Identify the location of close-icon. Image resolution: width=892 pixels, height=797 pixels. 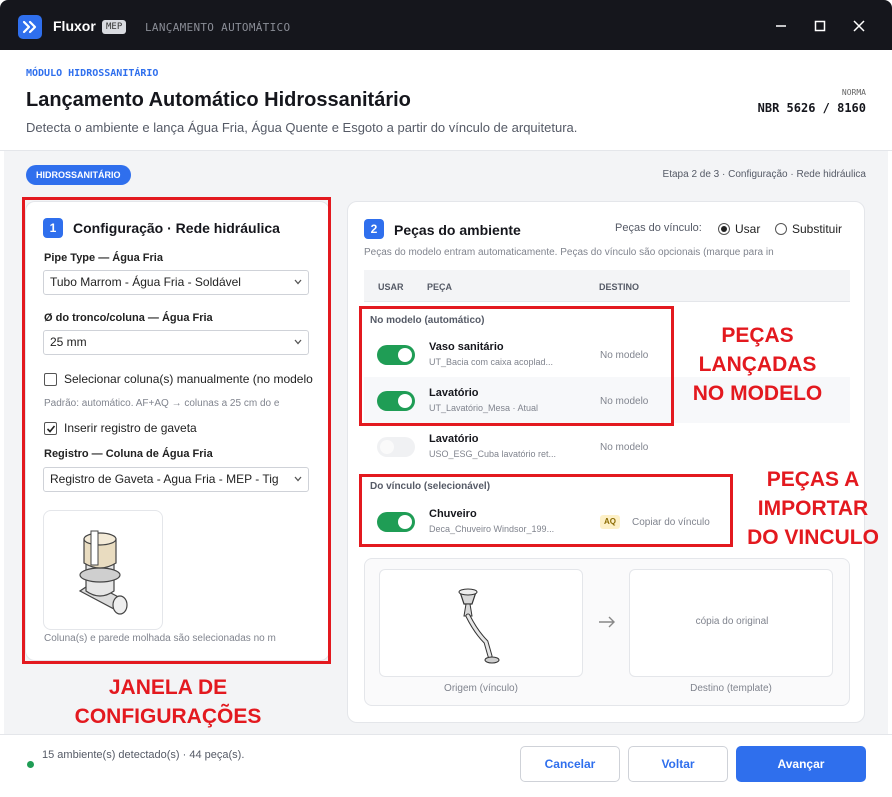
(859, 26).